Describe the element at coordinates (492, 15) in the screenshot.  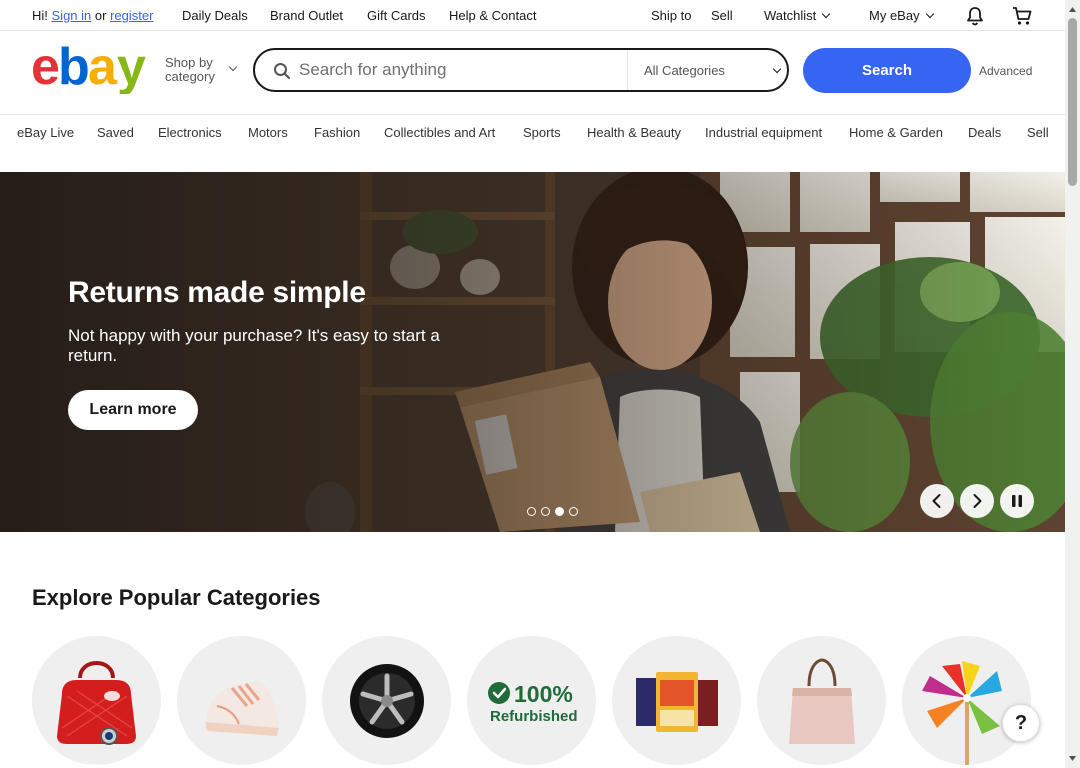
I see `help-contact-link: Help & Contact` at that location.